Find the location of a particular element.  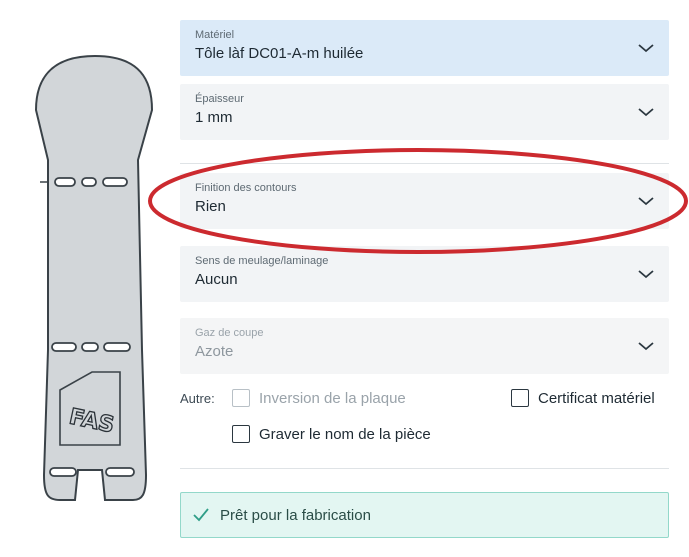

flip-plate-checkbox: Inversion de la plaque is located at coordinates (319, 398).